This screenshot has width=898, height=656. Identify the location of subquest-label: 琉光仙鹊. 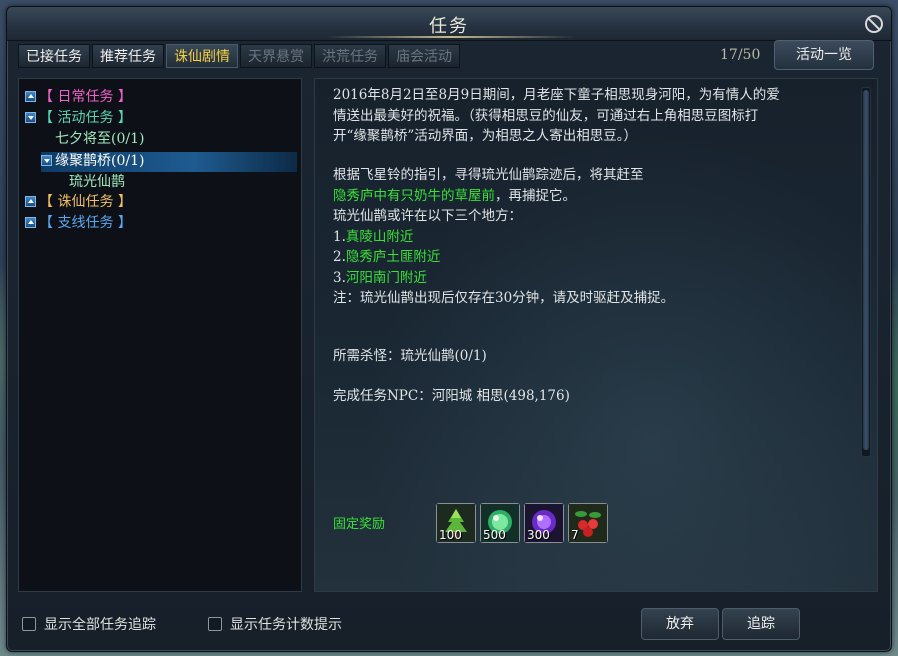
(97, 182).